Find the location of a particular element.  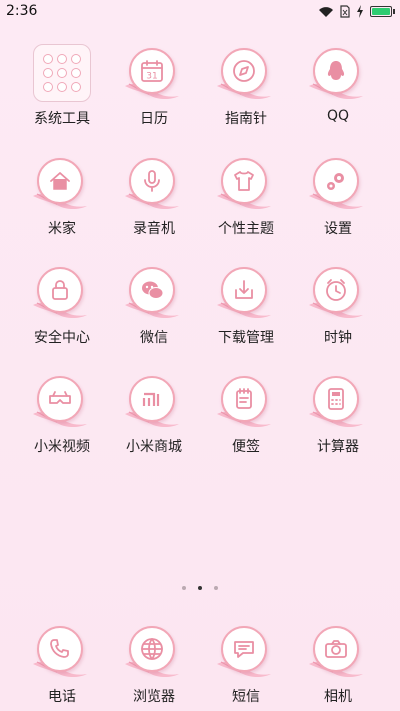

battery-icon is located at coordinates (382, 11).